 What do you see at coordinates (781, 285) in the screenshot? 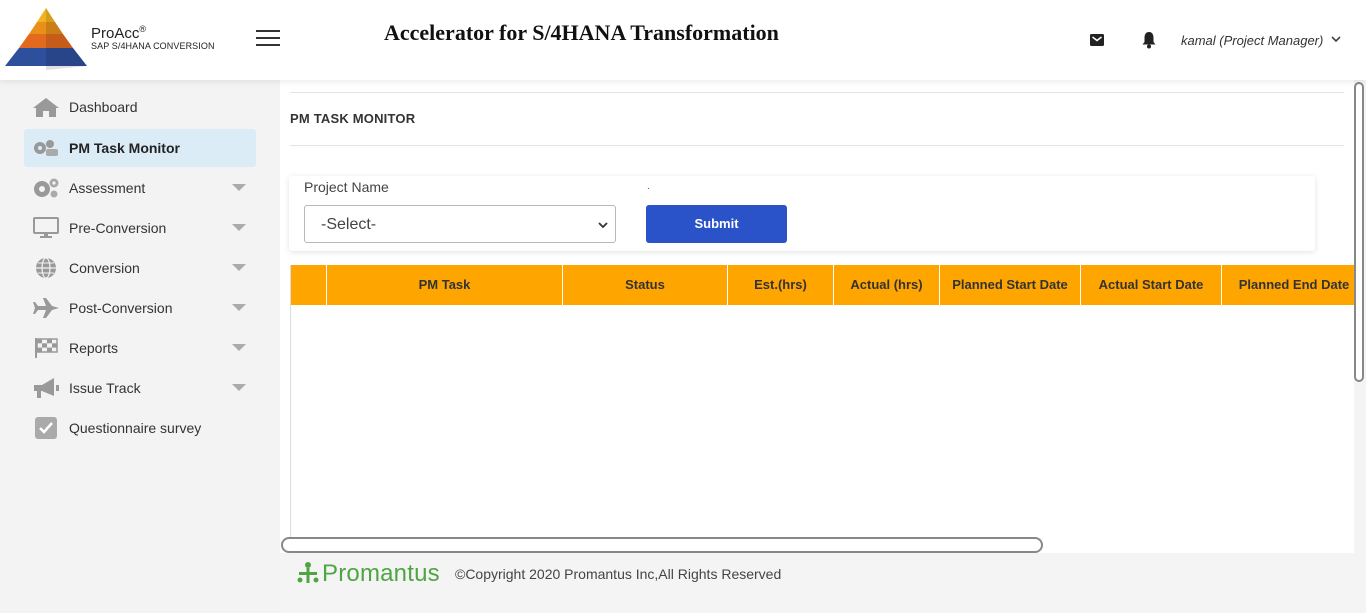
I see `column-header-est-hrs: Est.(hrs)` at bounding box center [781, 285].